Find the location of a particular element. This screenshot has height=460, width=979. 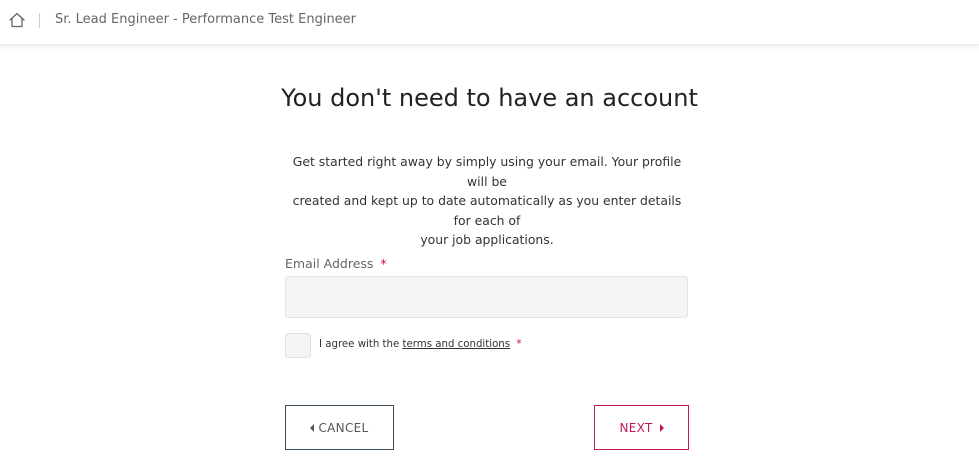

email-field is located at coordinates (486, 297).